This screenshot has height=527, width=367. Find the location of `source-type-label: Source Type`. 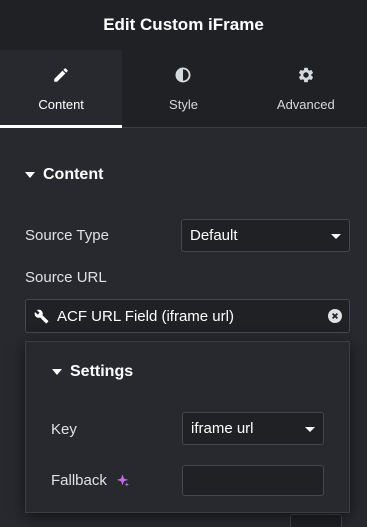

source-type-label: Source Type is located at coordinates (67, 235).